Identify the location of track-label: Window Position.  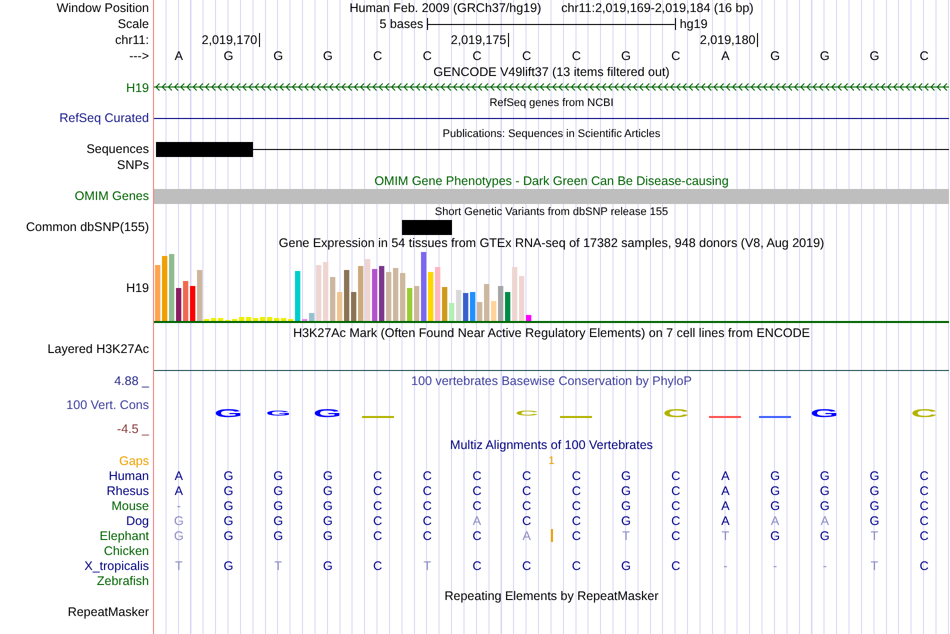
(102, 8).